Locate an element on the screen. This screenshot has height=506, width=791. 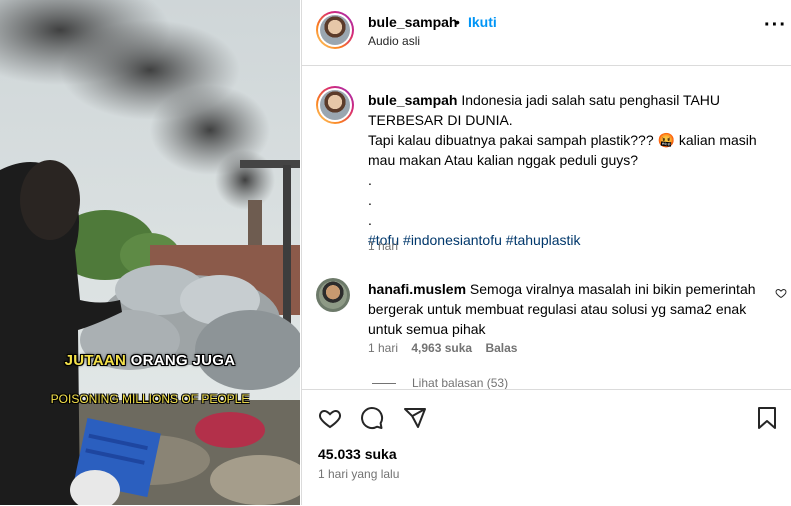
more-options-icon: ··· is located at coordinates (775, 25).